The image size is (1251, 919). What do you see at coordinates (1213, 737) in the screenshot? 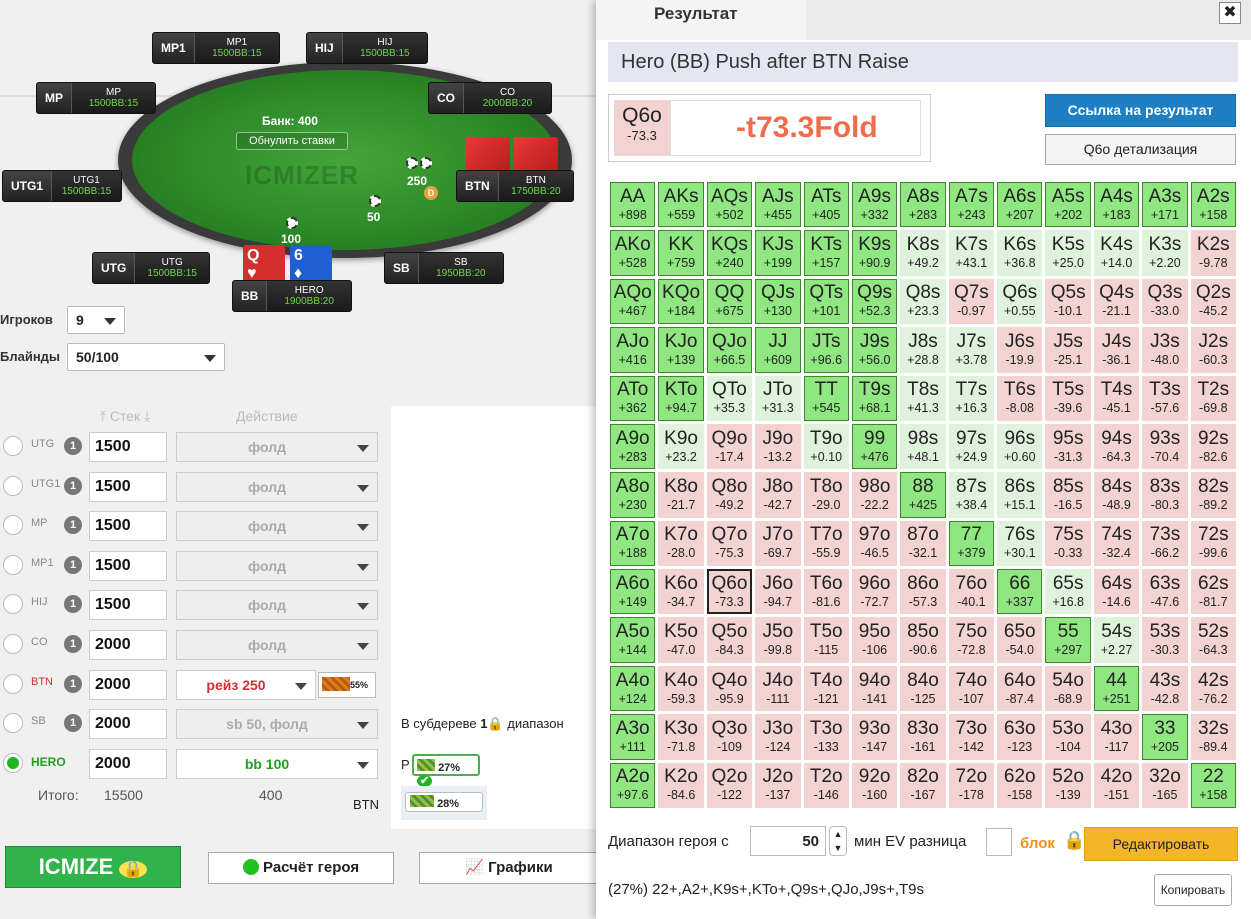
I see `range-cell: 32s -89.4` at bounding box center [1213, 737].